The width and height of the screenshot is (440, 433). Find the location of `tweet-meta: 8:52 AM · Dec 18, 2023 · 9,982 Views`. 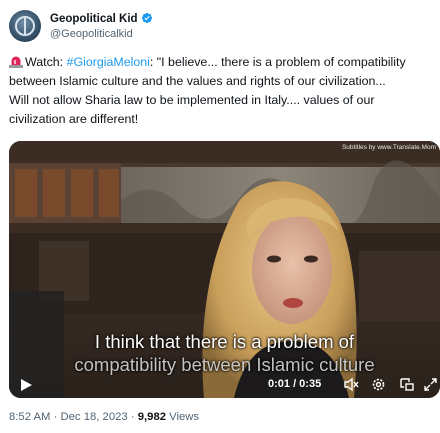

tweet-meta: 8:52 AM · Dec 18, 2023 · 9,982 Views is located at coordinates (104, 417).